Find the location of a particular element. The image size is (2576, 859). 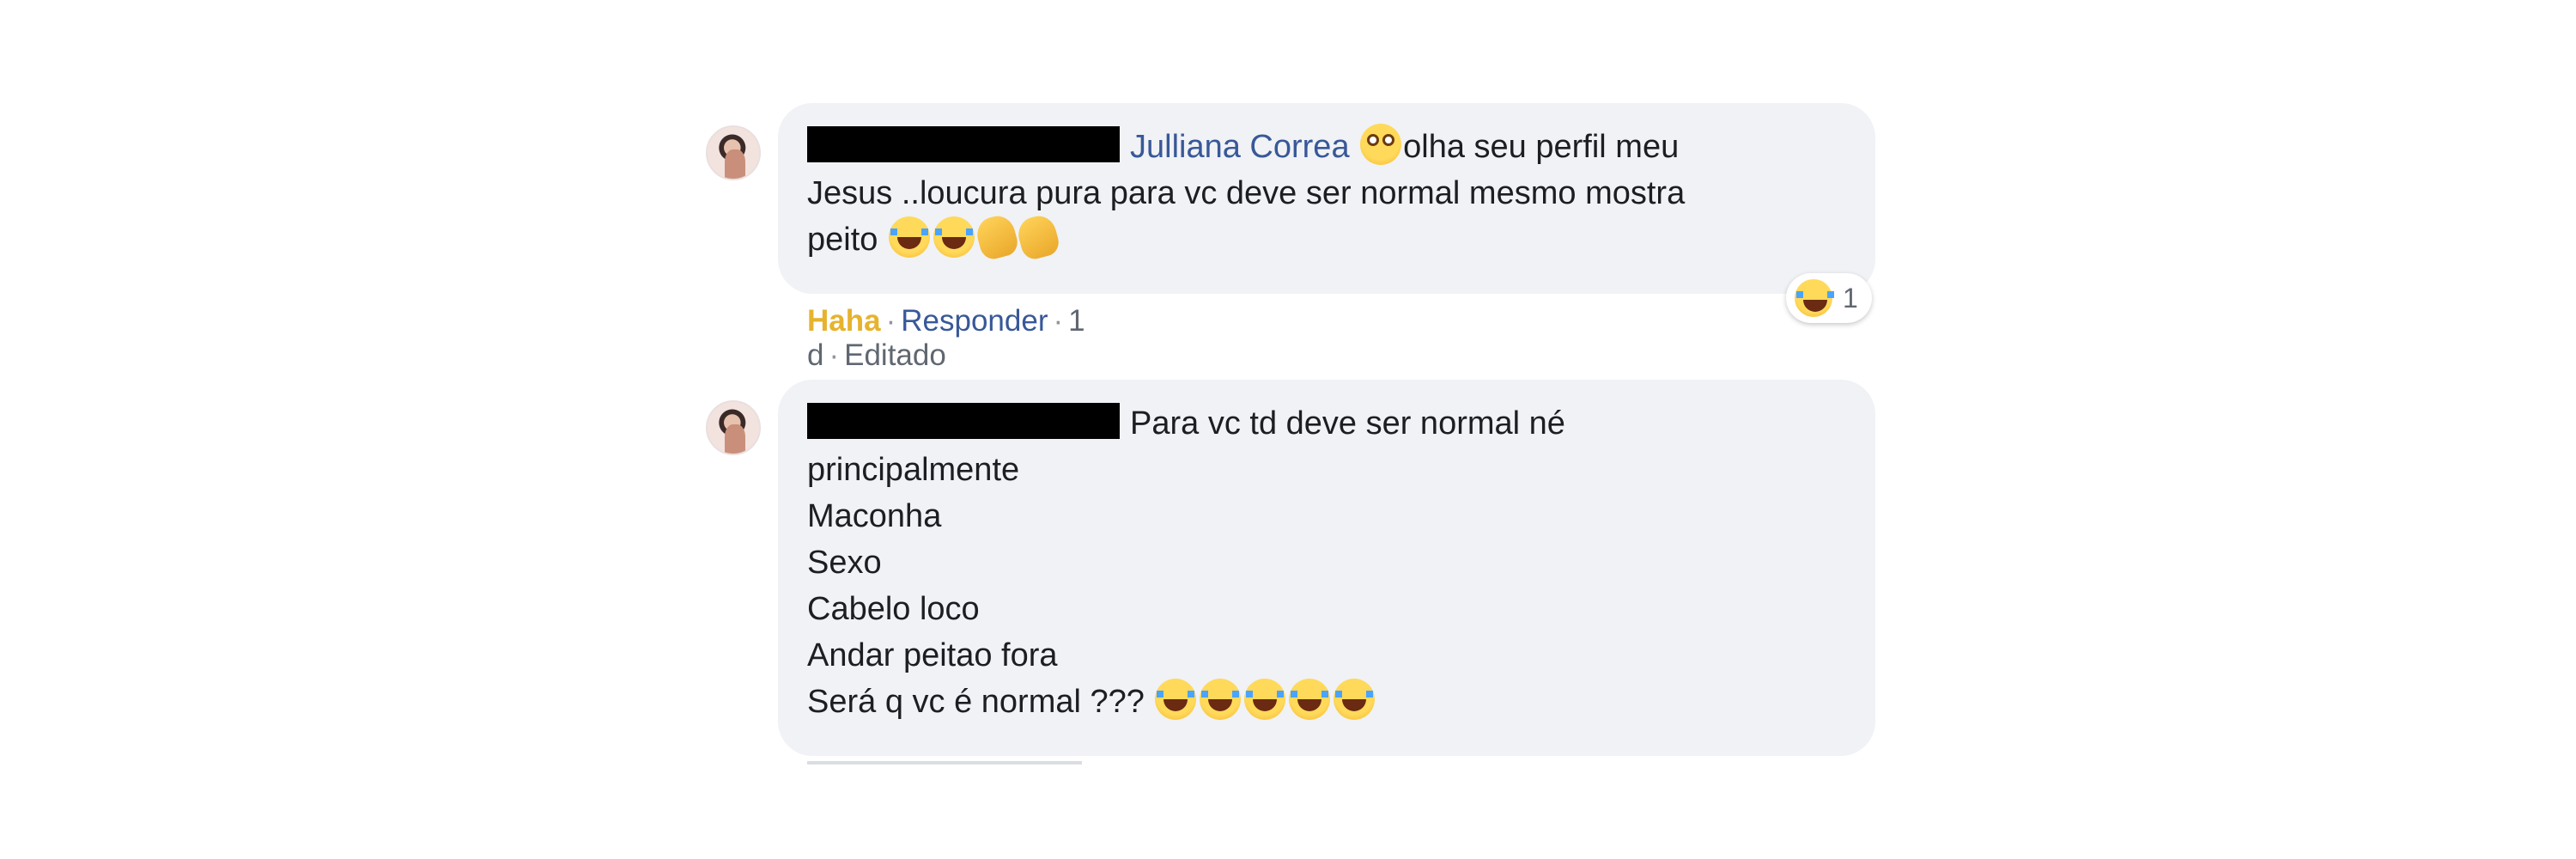

reply-button: Responder is located at coordinates (974, 321).